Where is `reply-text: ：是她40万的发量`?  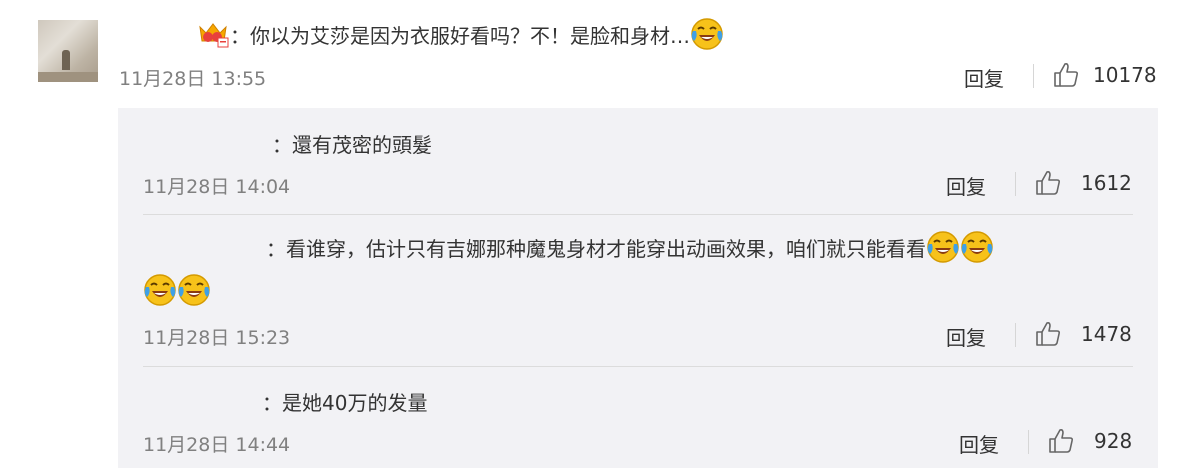
reply-text: ：是她40万的发量 is located at coordinates (344, 401).